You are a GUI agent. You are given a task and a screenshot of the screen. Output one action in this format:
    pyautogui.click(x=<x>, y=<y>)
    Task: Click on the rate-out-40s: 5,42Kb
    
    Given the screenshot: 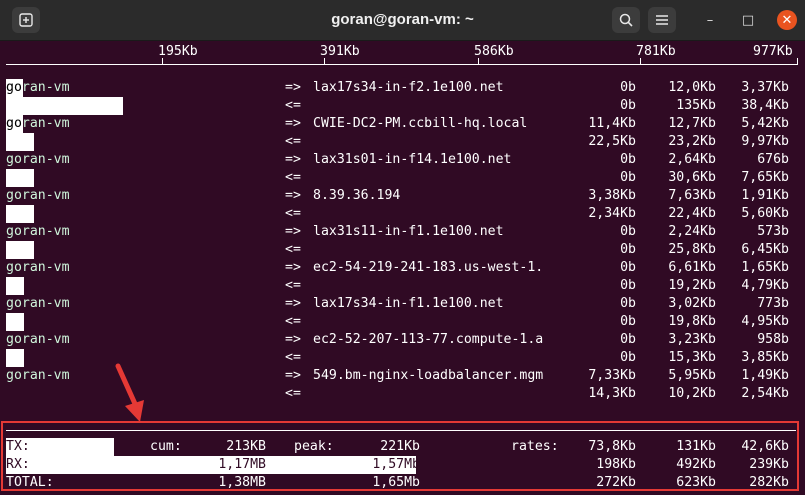 What is the action you would take?
    pyautogui.click(x=765, y=123)
    